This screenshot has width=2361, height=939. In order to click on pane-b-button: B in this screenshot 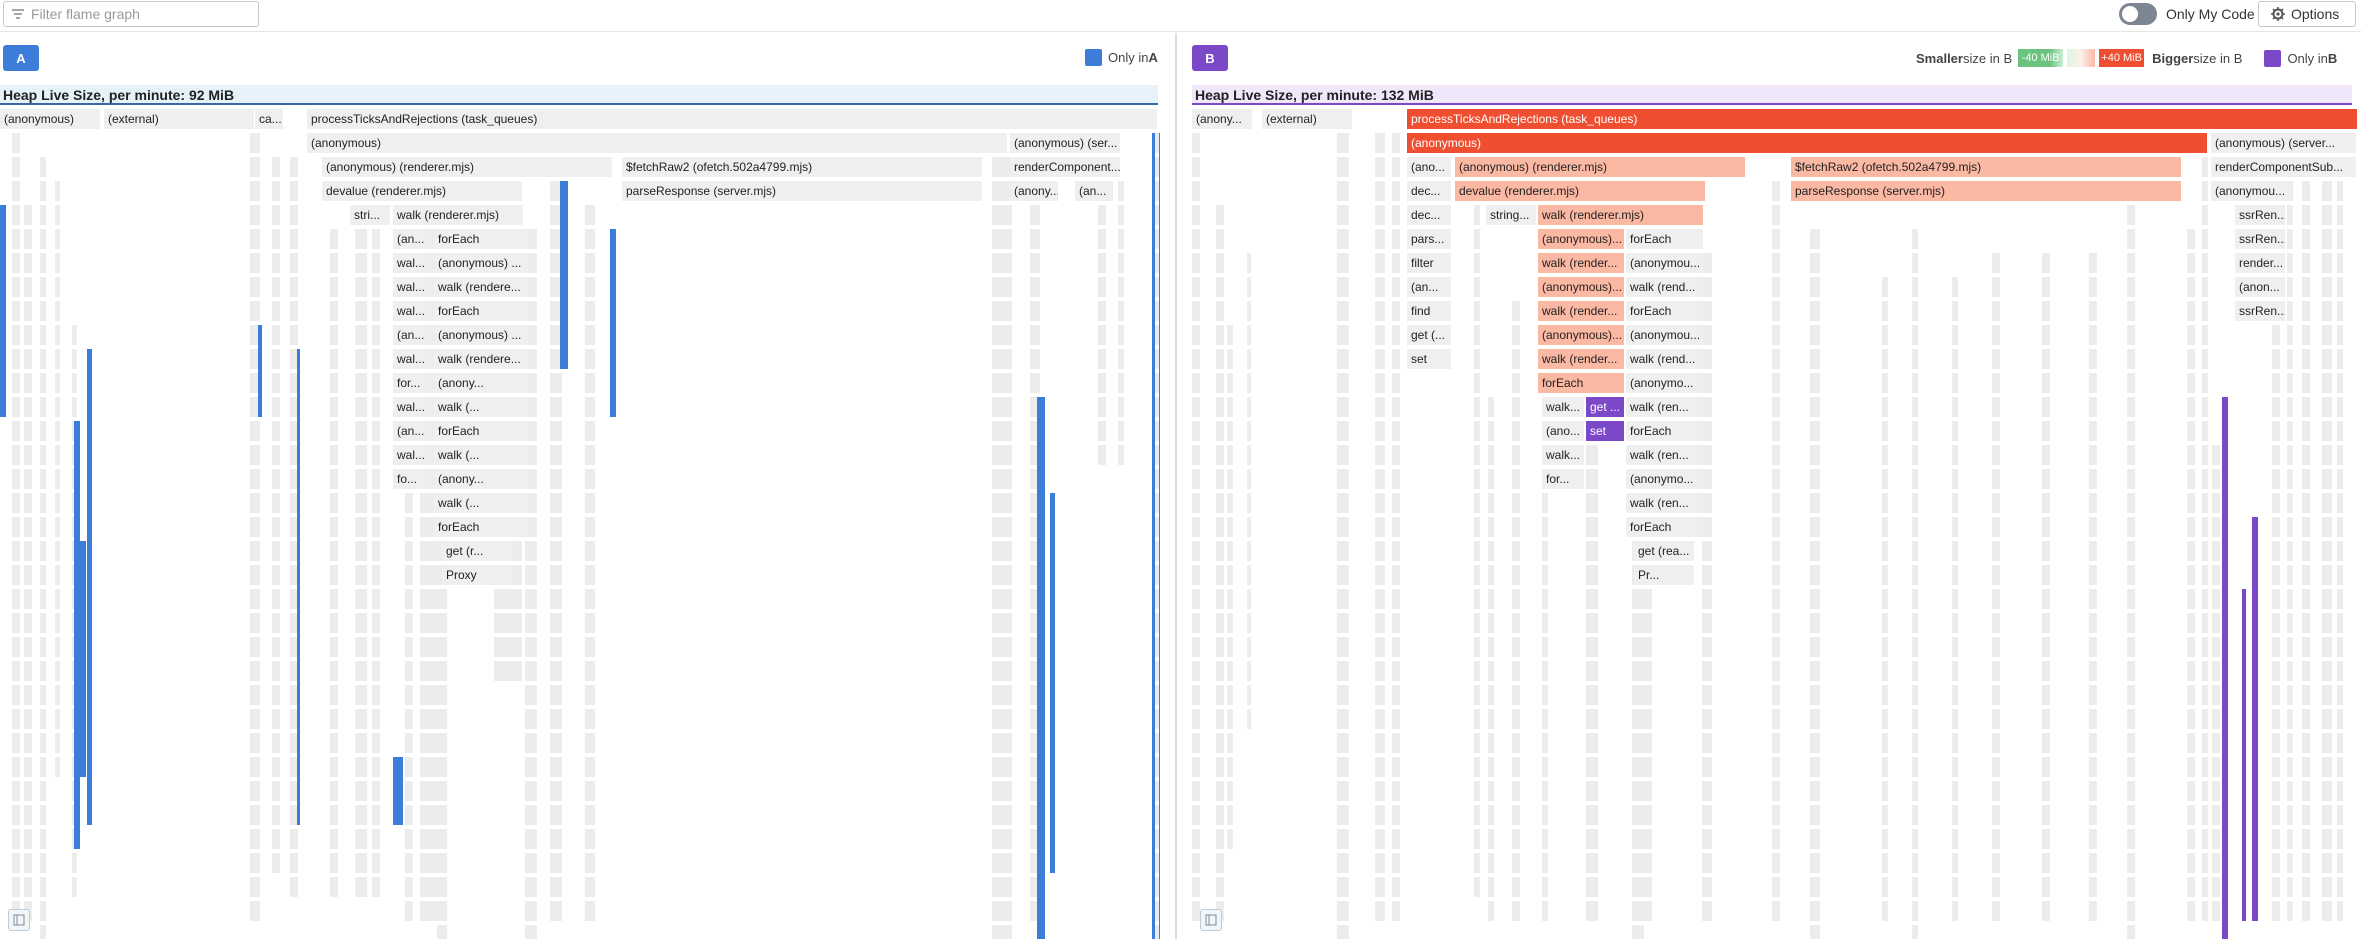, I will do `click(1210, 58)`.